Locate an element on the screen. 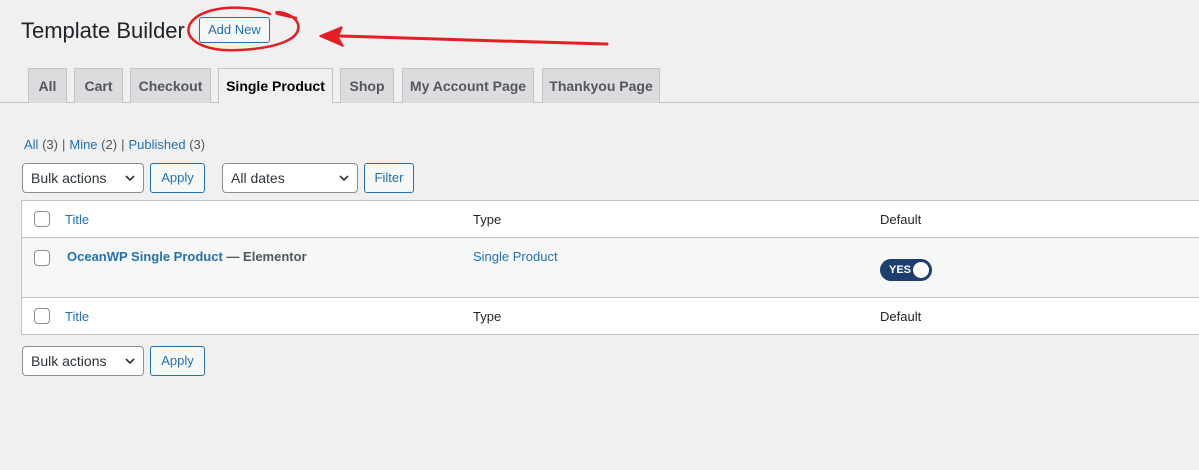 Image resolution: width=1199 pixels, height=470 pixels. default-toggle: YES is located at coordinates (906, 270).